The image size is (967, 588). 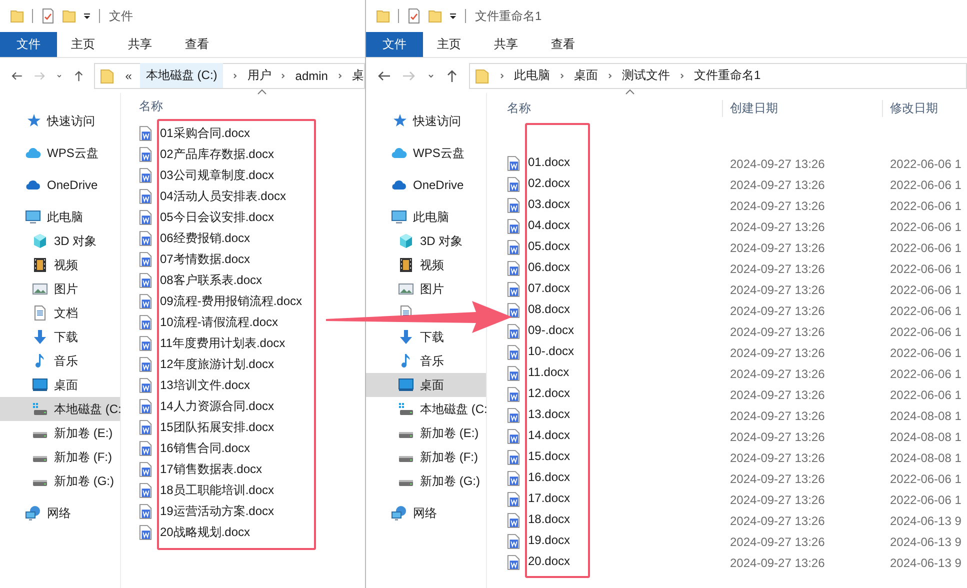 I want to click on file-name: 03公司规章制度.docx, so click(x=217, y=175).